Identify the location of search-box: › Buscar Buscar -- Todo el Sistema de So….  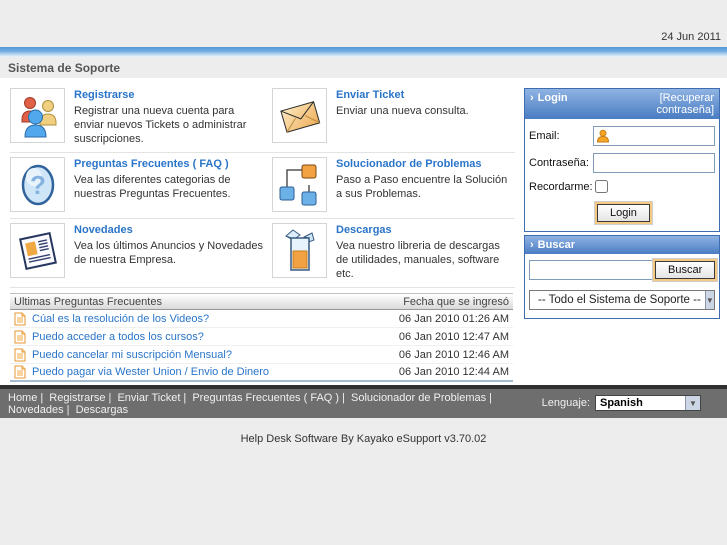
(622, 277).